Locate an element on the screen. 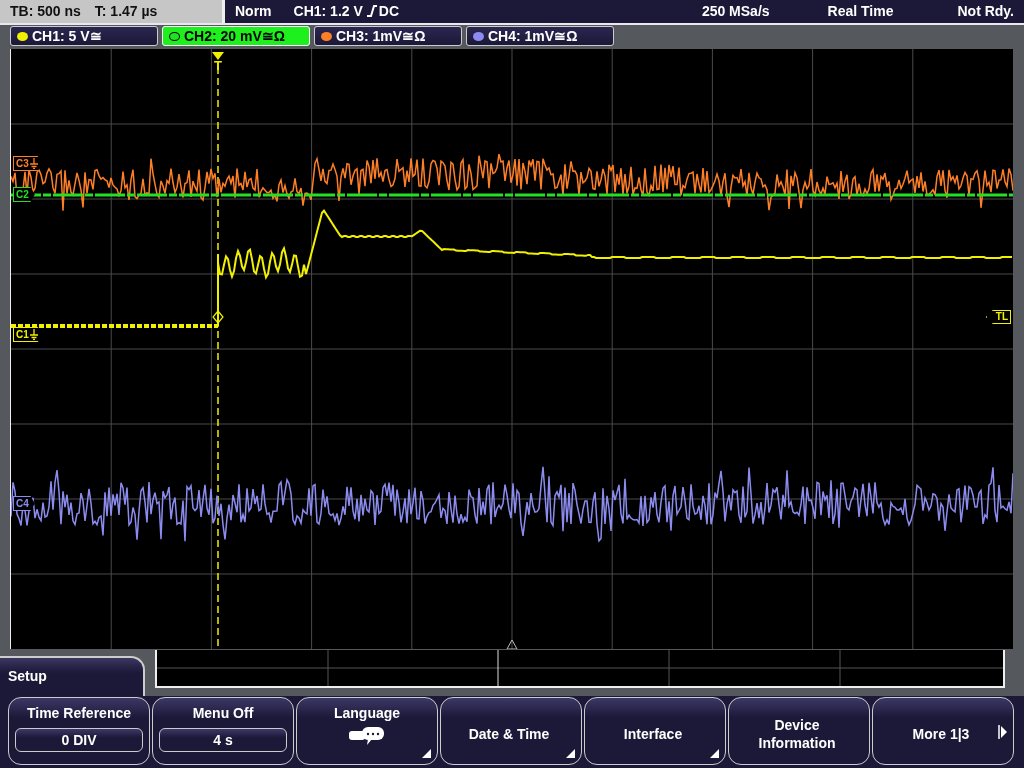 This screenshot has width=1024, height=768. trigger-coupling-readout: DC is located at coordinates (389, 11).